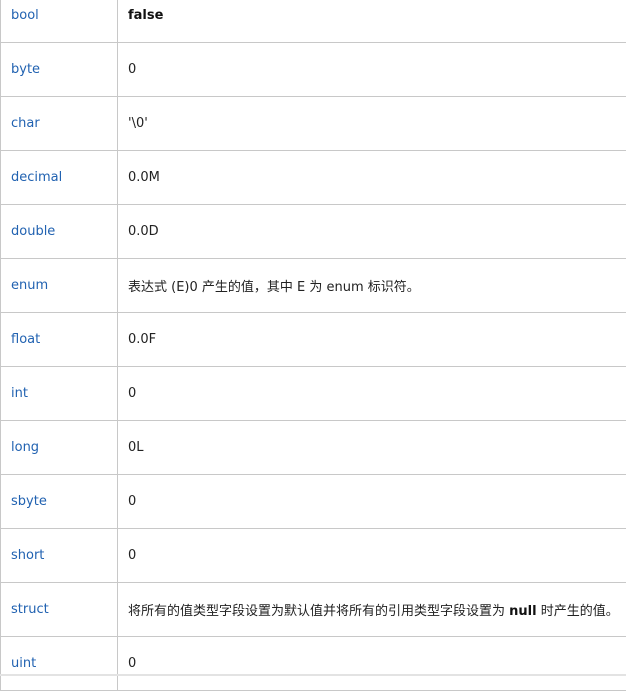  Describe the element at coordinates (59, 124) in the screenshot. I see `type-cell: char` at that location.